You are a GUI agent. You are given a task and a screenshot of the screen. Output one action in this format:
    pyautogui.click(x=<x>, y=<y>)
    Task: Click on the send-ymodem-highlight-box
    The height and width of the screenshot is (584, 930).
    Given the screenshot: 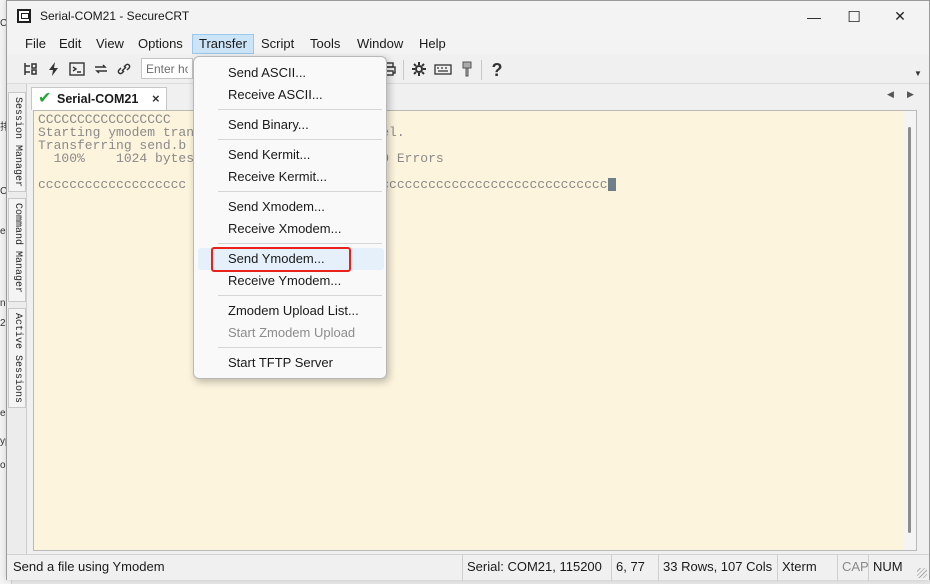 What is the action you would take?
    pyautogui.click(x=281, y=259)
    